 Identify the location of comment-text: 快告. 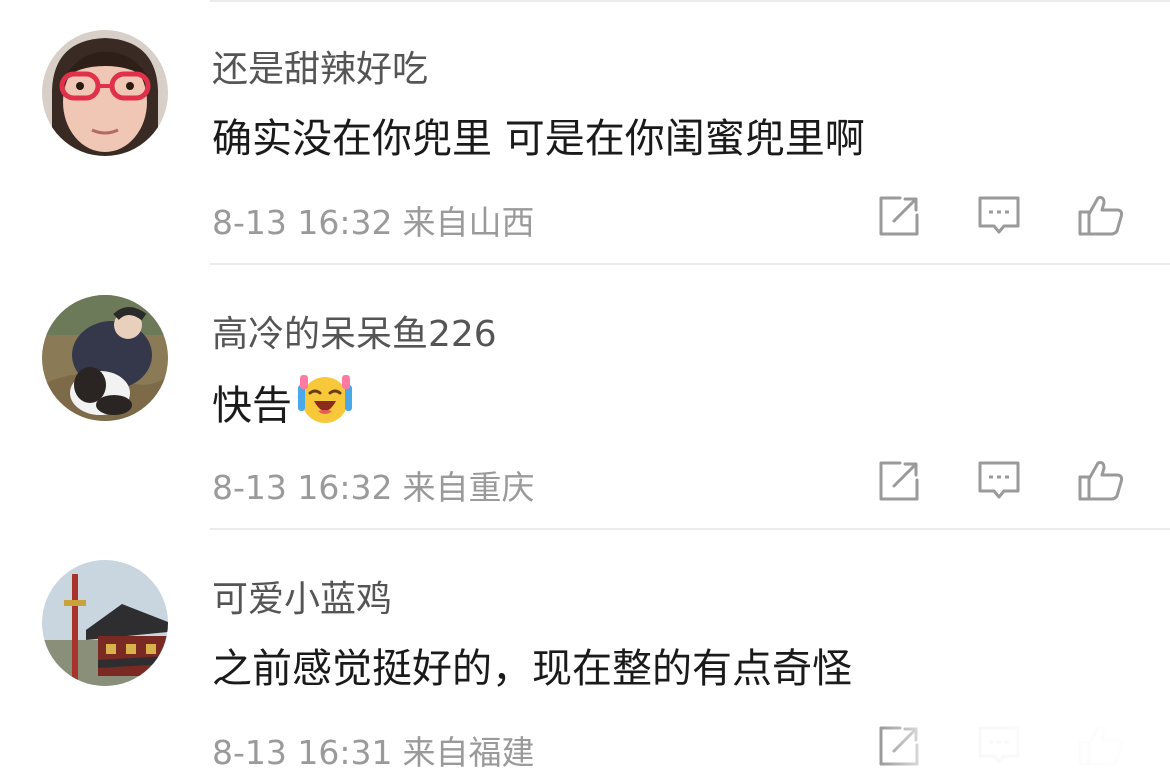
(283, 401).